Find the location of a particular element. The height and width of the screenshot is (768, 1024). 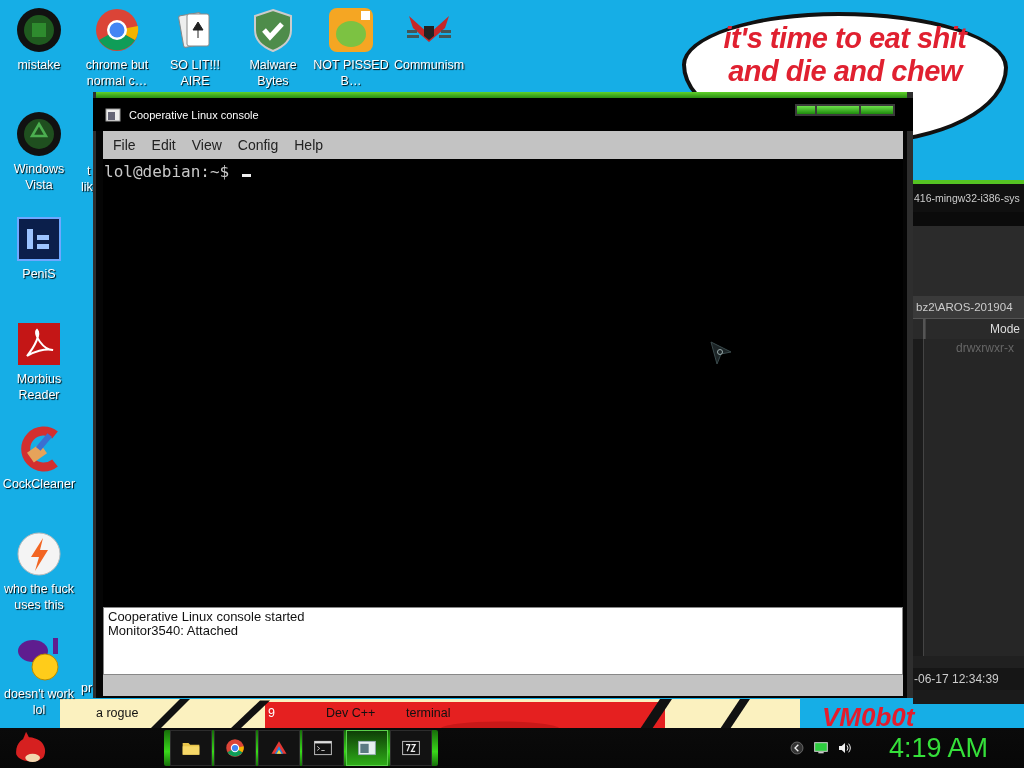

icon-label: 9 is located at coordinates (271, 713).